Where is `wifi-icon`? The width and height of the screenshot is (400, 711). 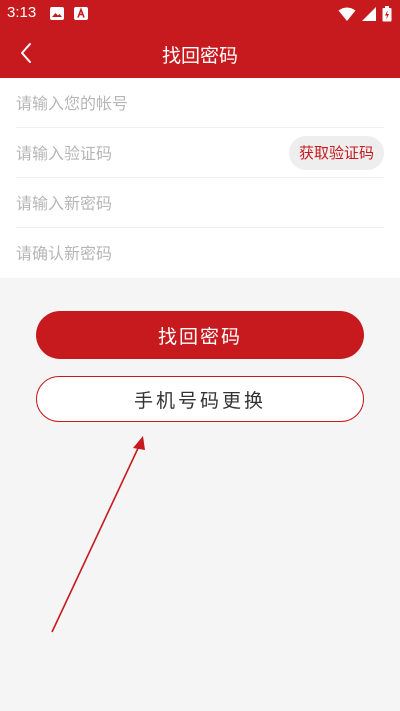 wifi-icon is located at coordinates (347, 14).